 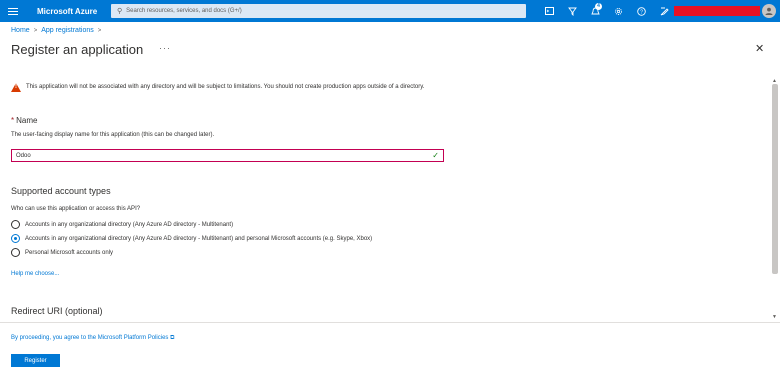 I want to click on checkmark-icon: ✓, so click(x=435, y=155).